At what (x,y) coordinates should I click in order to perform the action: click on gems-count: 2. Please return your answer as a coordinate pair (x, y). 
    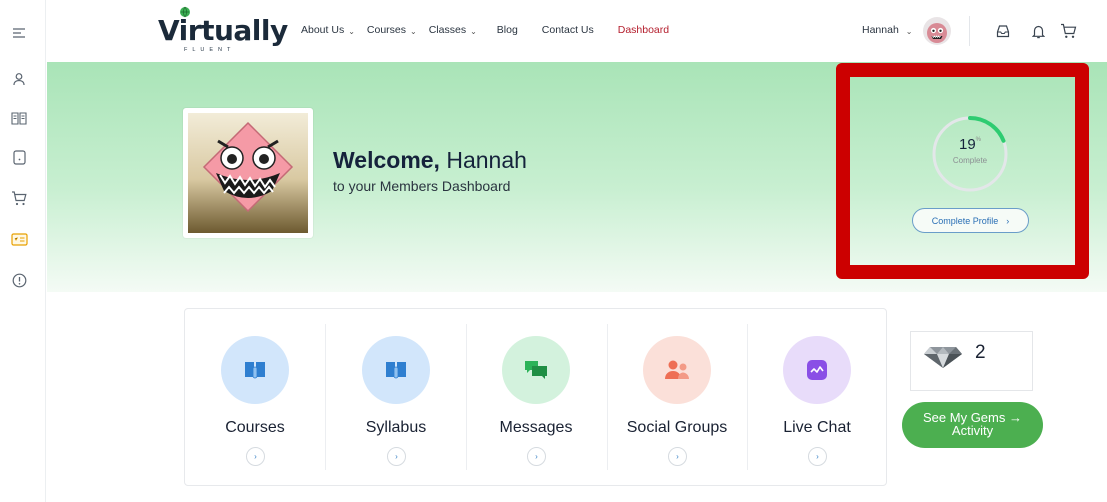
    Looking at the image, I should click on (980, 352).